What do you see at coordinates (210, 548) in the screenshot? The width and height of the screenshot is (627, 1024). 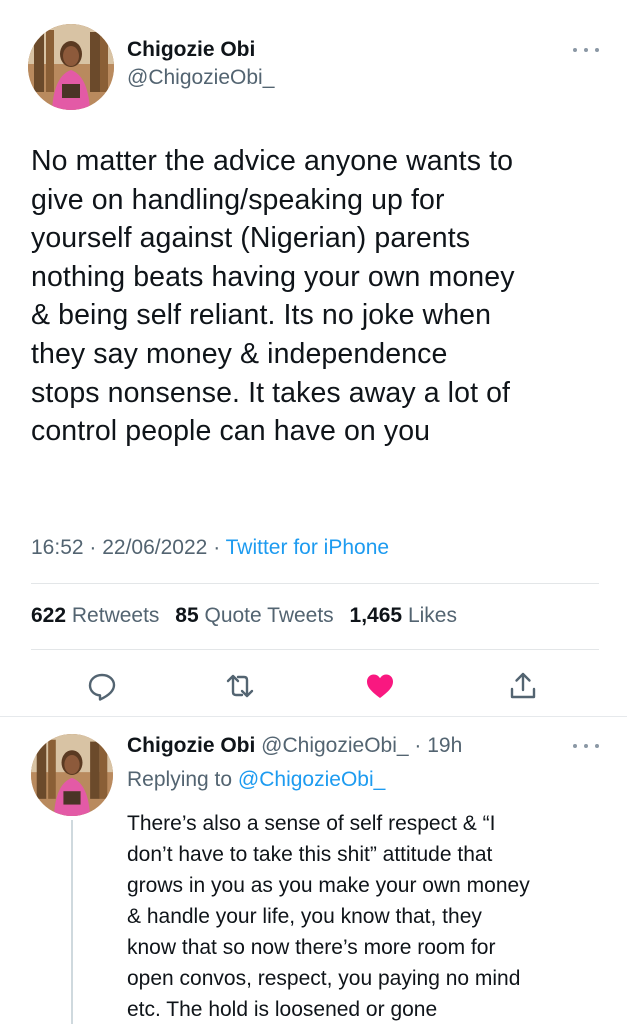 I see `tweet-meta: 16:52 · 22/06/2022 · Twitter for iPhone` at bounding box center [210, 548].